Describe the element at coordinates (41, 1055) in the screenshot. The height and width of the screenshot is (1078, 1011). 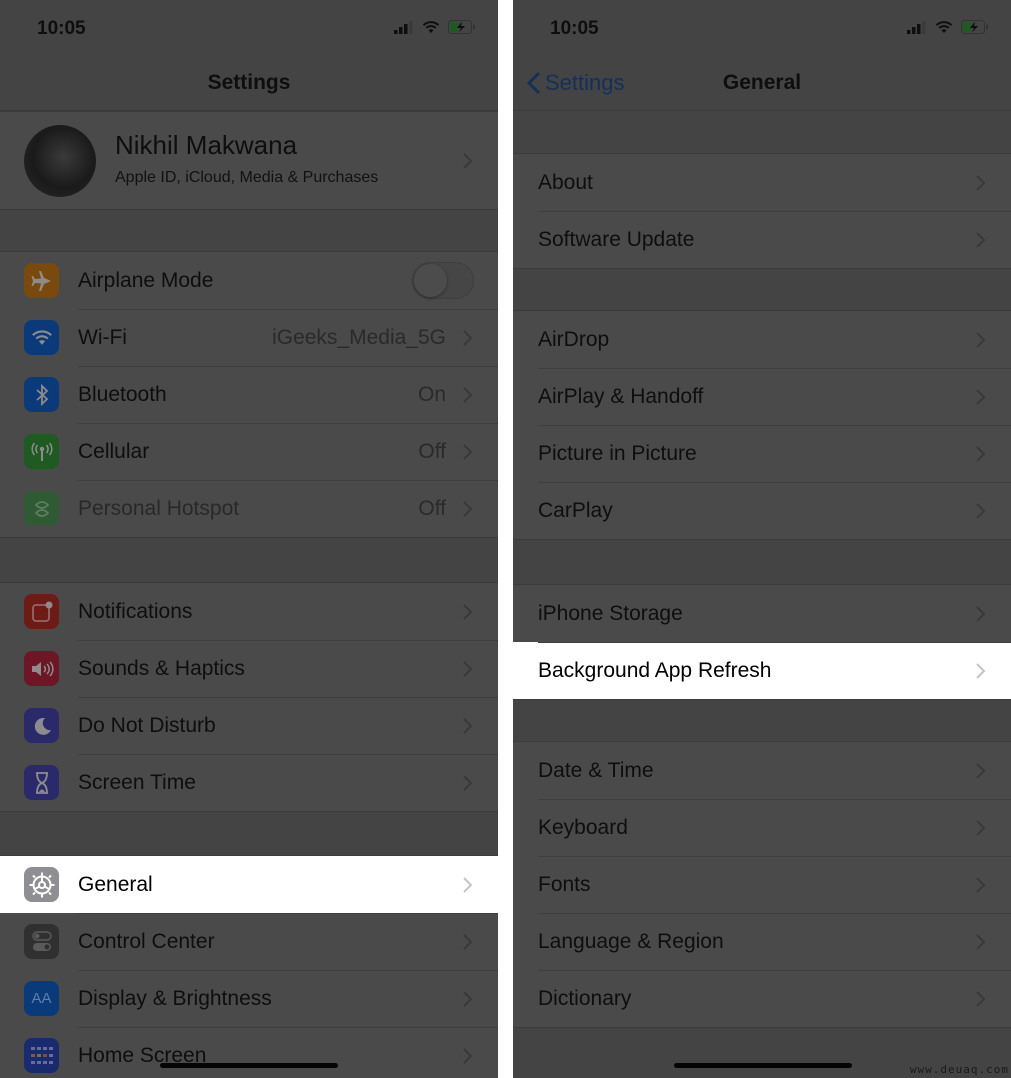
I see `grid-icon` at that location.